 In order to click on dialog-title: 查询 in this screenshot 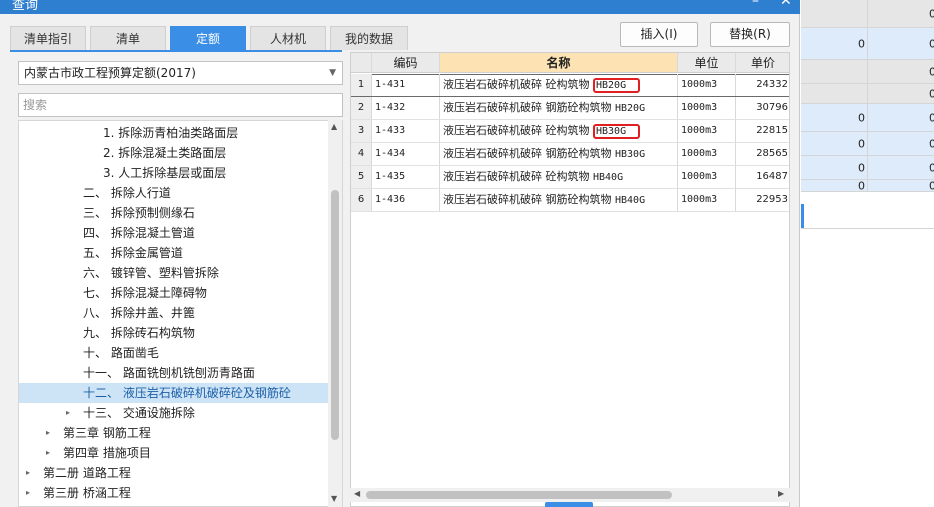, I will do `click(25, 6)`.